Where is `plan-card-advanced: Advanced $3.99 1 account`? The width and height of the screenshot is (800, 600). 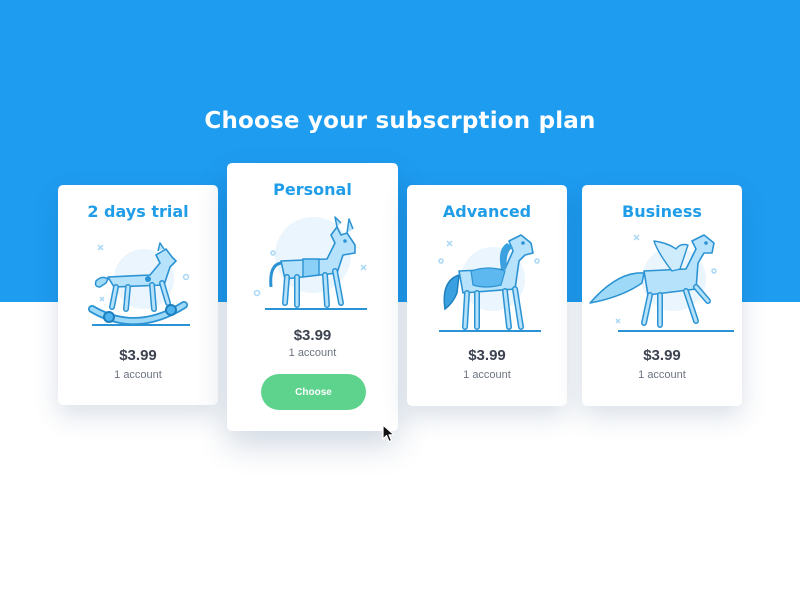 plan-card-advanced: Advanced $3.99 1 account is located at coordinates (487, 295).